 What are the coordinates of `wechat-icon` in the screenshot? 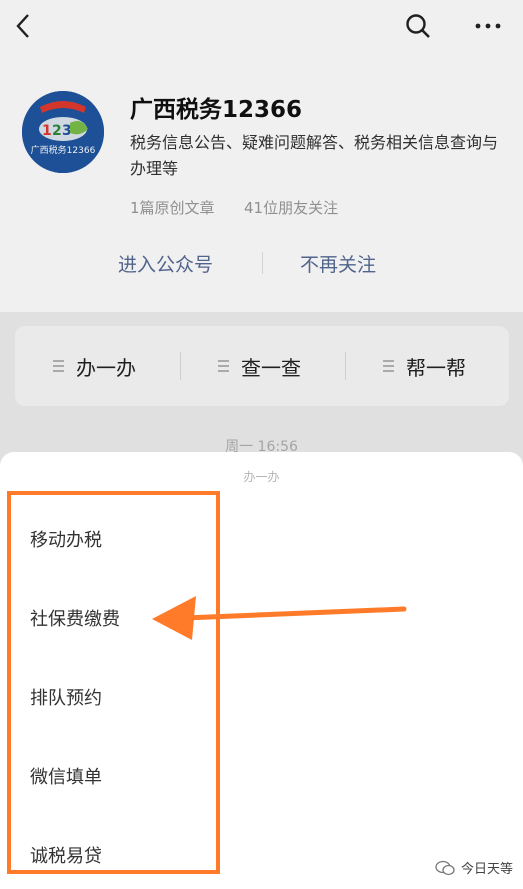 It's located at (445, 867).